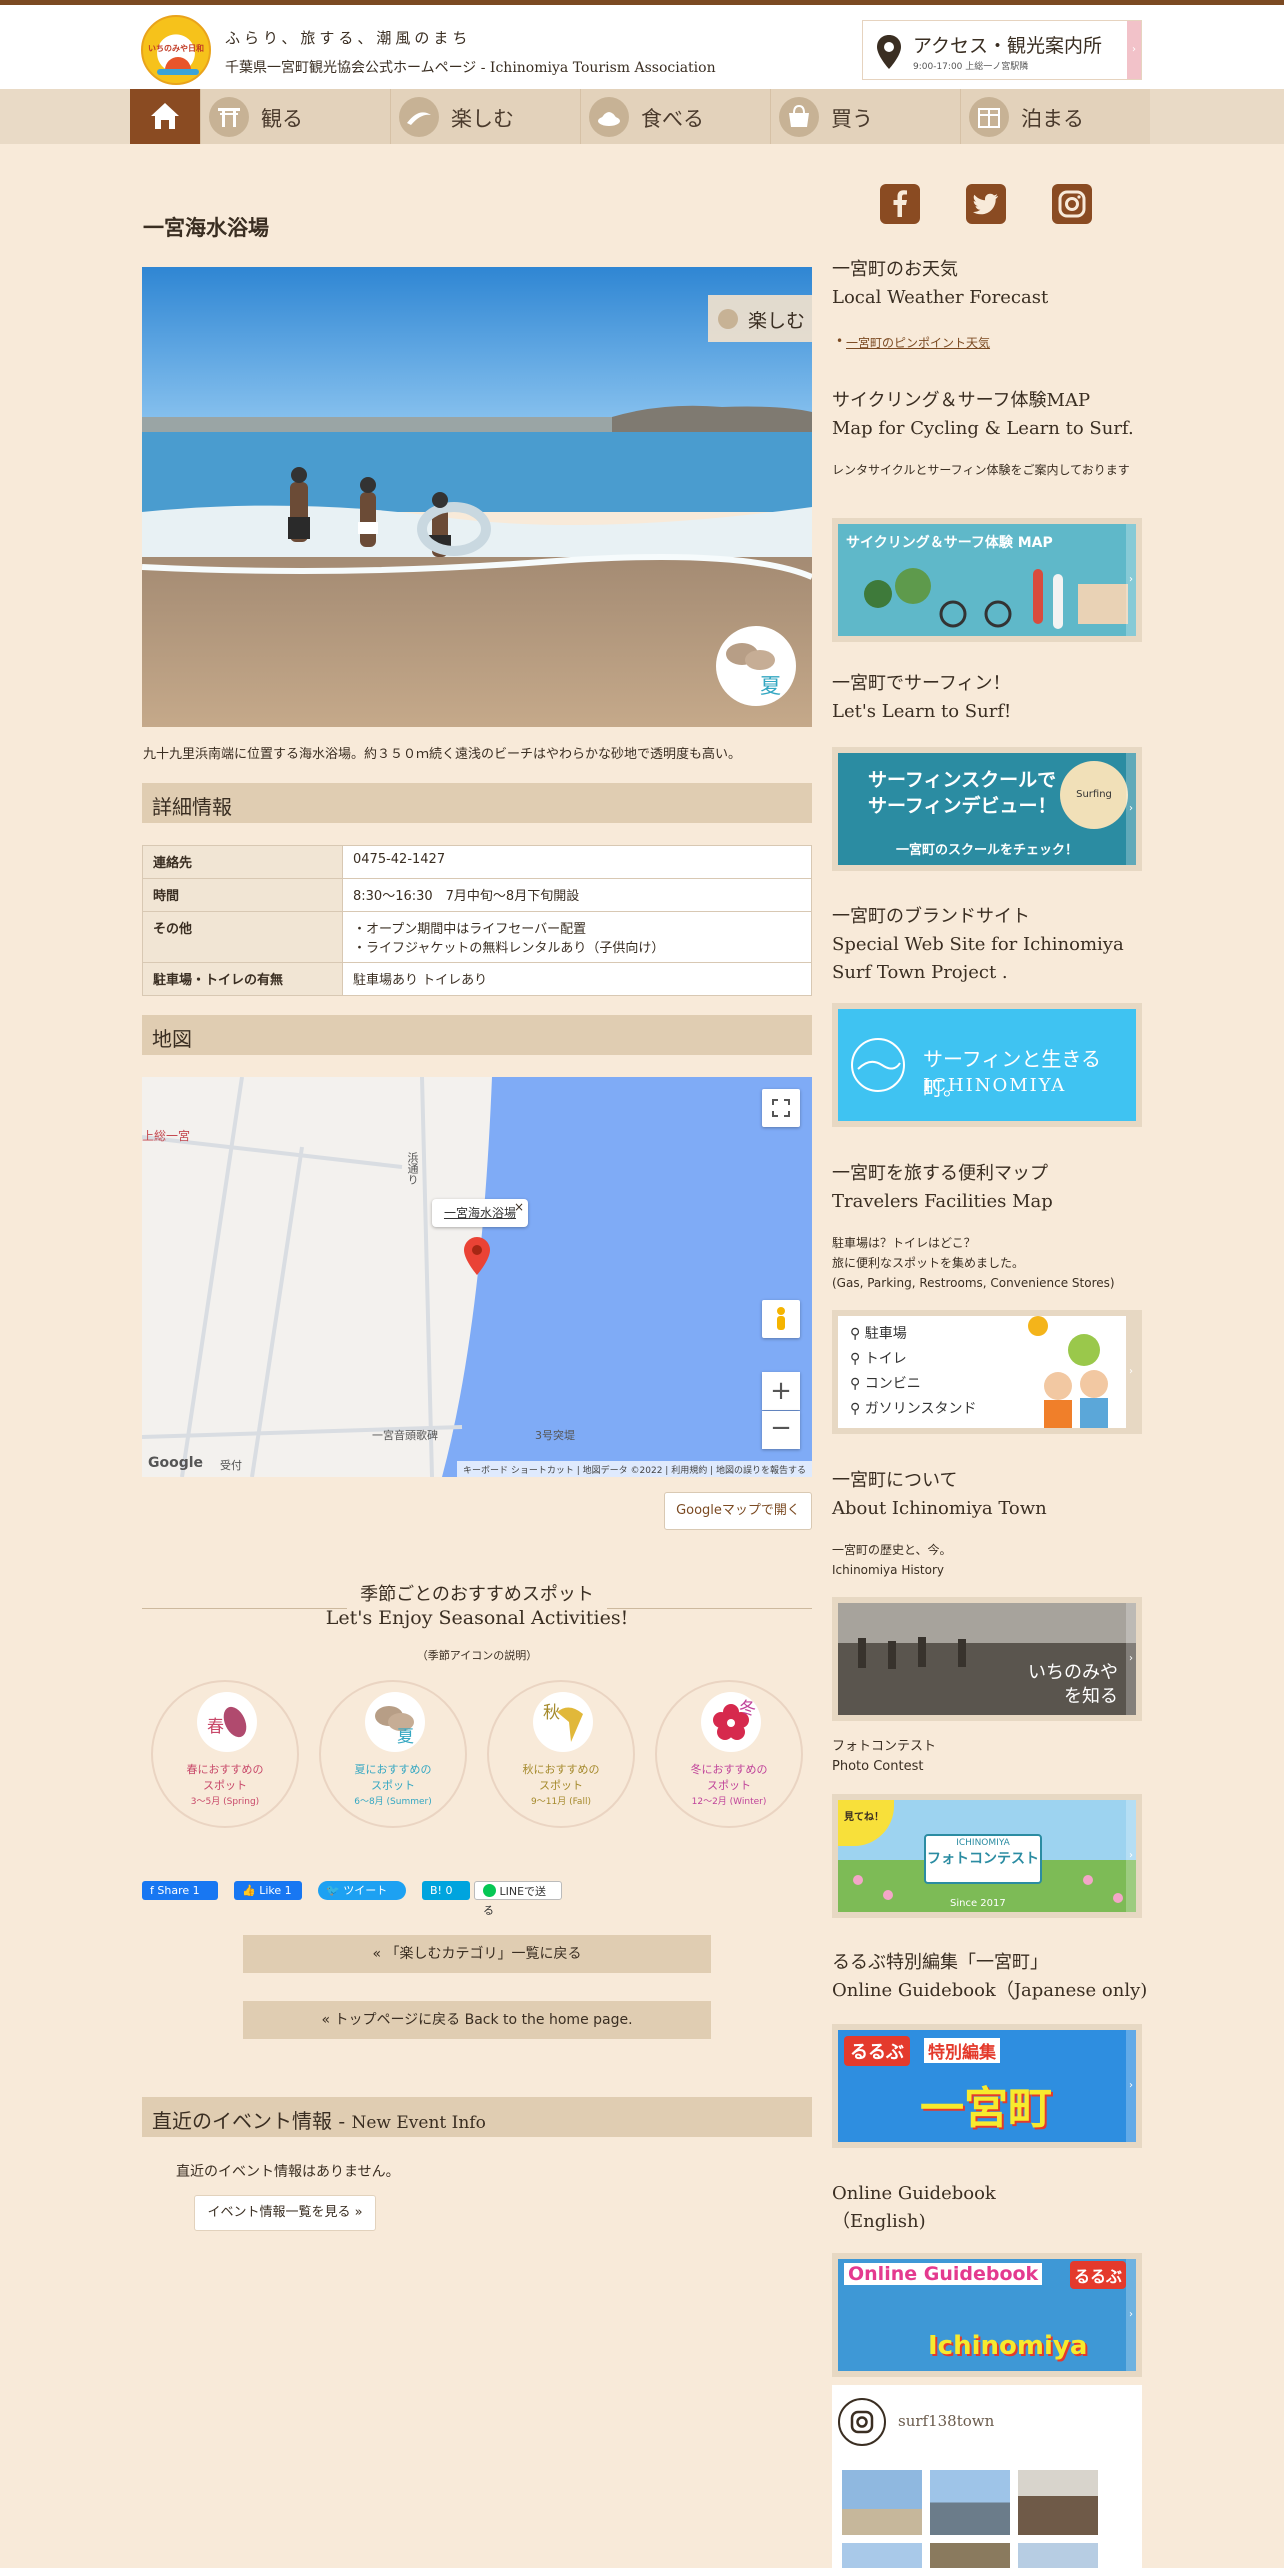  Describe the element at coordinates (165, 116) in the screenshot. I see `nav-home` at that location.